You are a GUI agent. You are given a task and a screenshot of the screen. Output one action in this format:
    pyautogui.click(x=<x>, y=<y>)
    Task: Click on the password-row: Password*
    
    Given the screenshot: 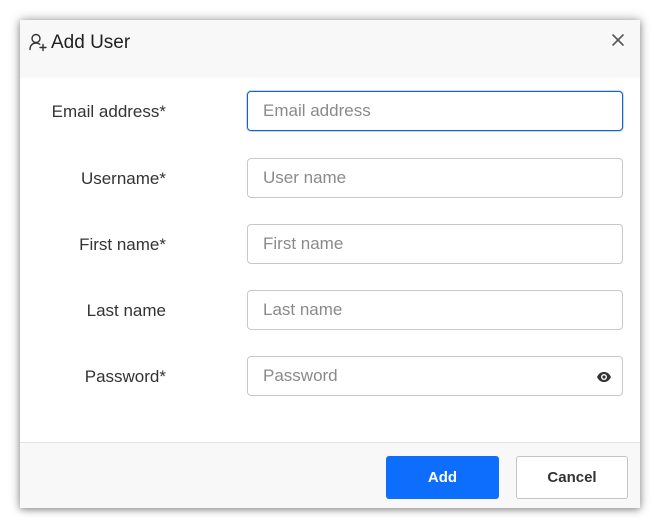 What is the action you would take?
    pyautogui.click(x=330, y=376)
    